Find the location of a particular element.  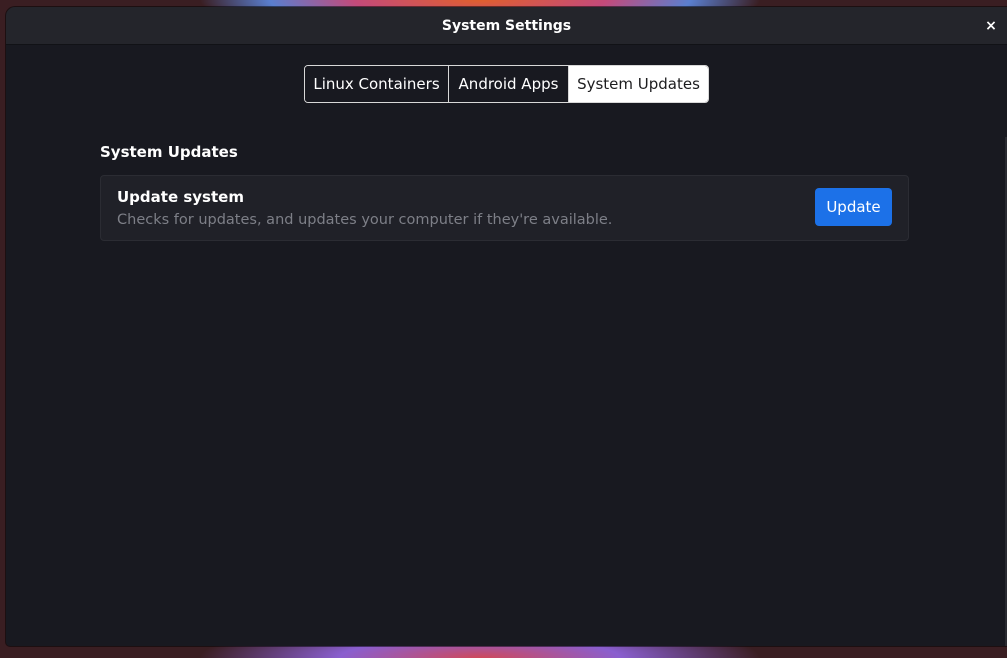

window-title: System Settings is located at coordinates (506, 25).